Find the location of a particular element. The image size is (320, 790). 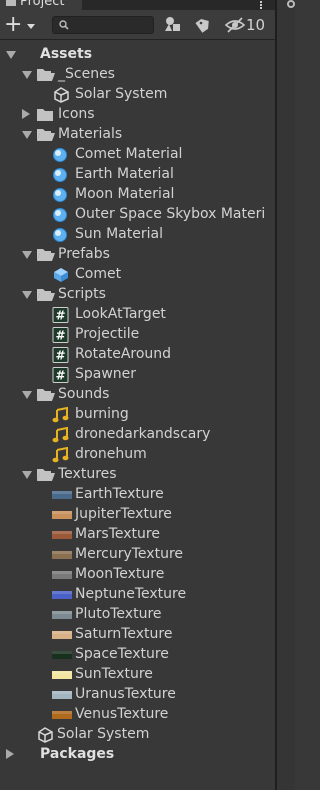

tree-item-moon-material: Moon Material is located at coordinates (137, 194).